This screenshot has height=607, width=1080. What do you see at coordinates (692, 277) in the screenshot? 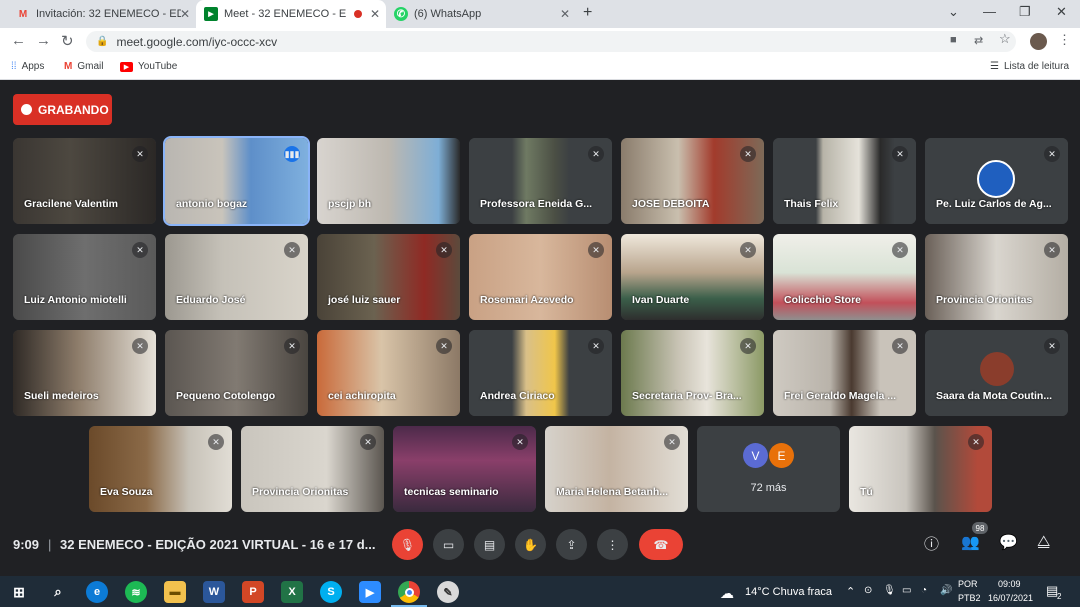
I see `participant-tile: ✕ Ivan Duarte` at bounding box center [692, 277].